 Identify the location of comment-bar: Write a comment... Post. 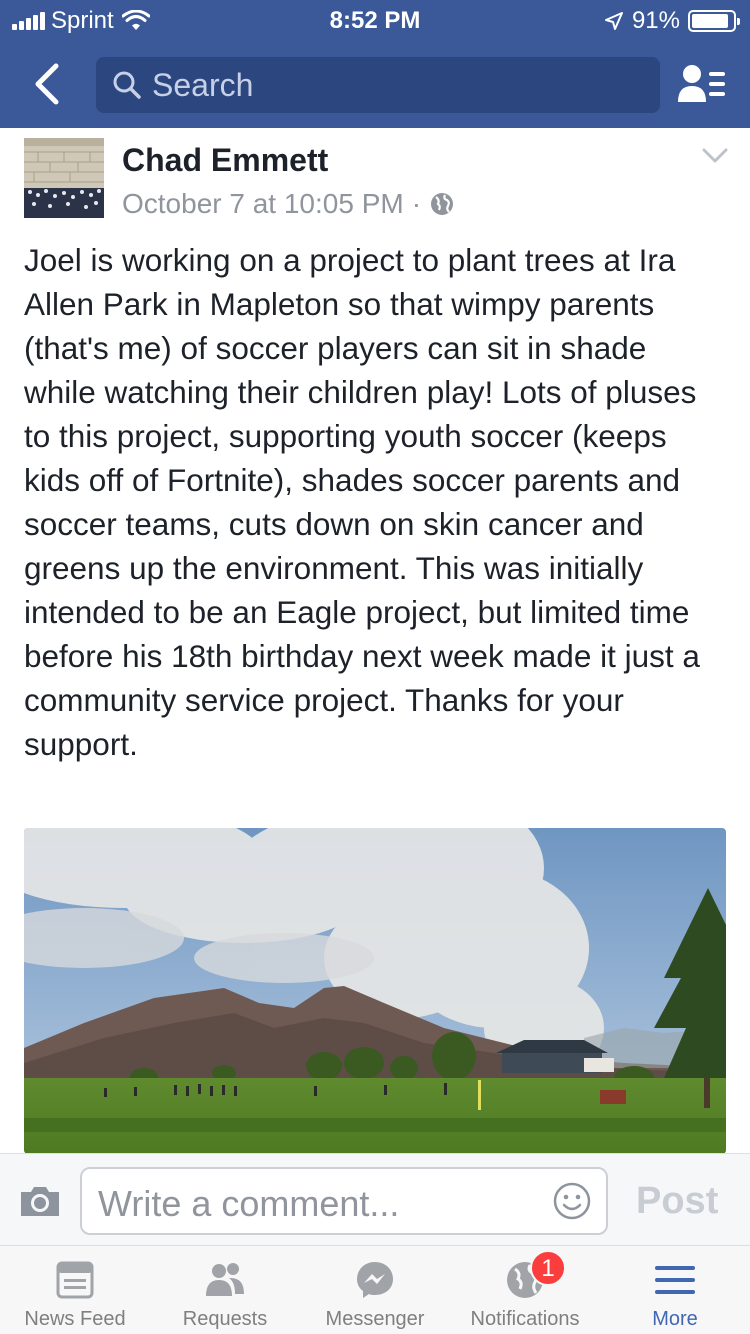
(375, 1199).